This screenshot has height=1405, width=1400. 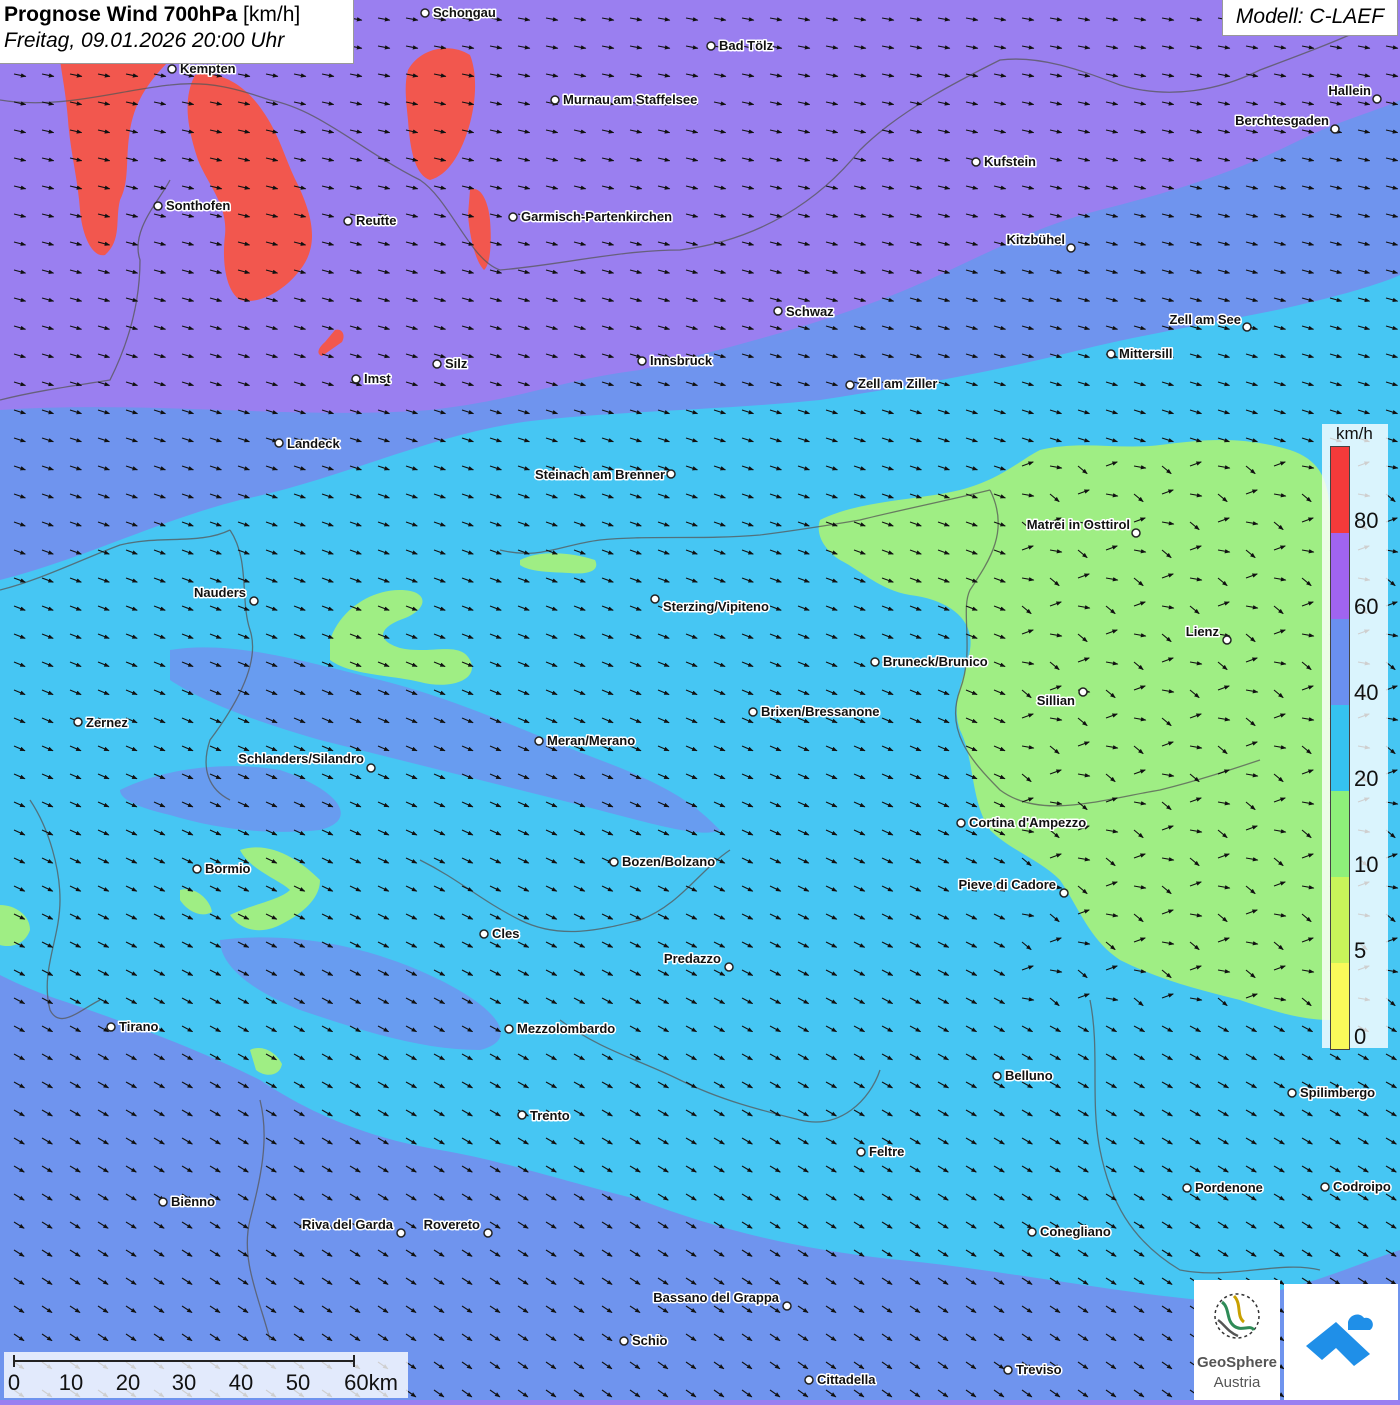 I want to click on town-zell-am-ziller: Zell am Ziller, so click(x=892, y=384).